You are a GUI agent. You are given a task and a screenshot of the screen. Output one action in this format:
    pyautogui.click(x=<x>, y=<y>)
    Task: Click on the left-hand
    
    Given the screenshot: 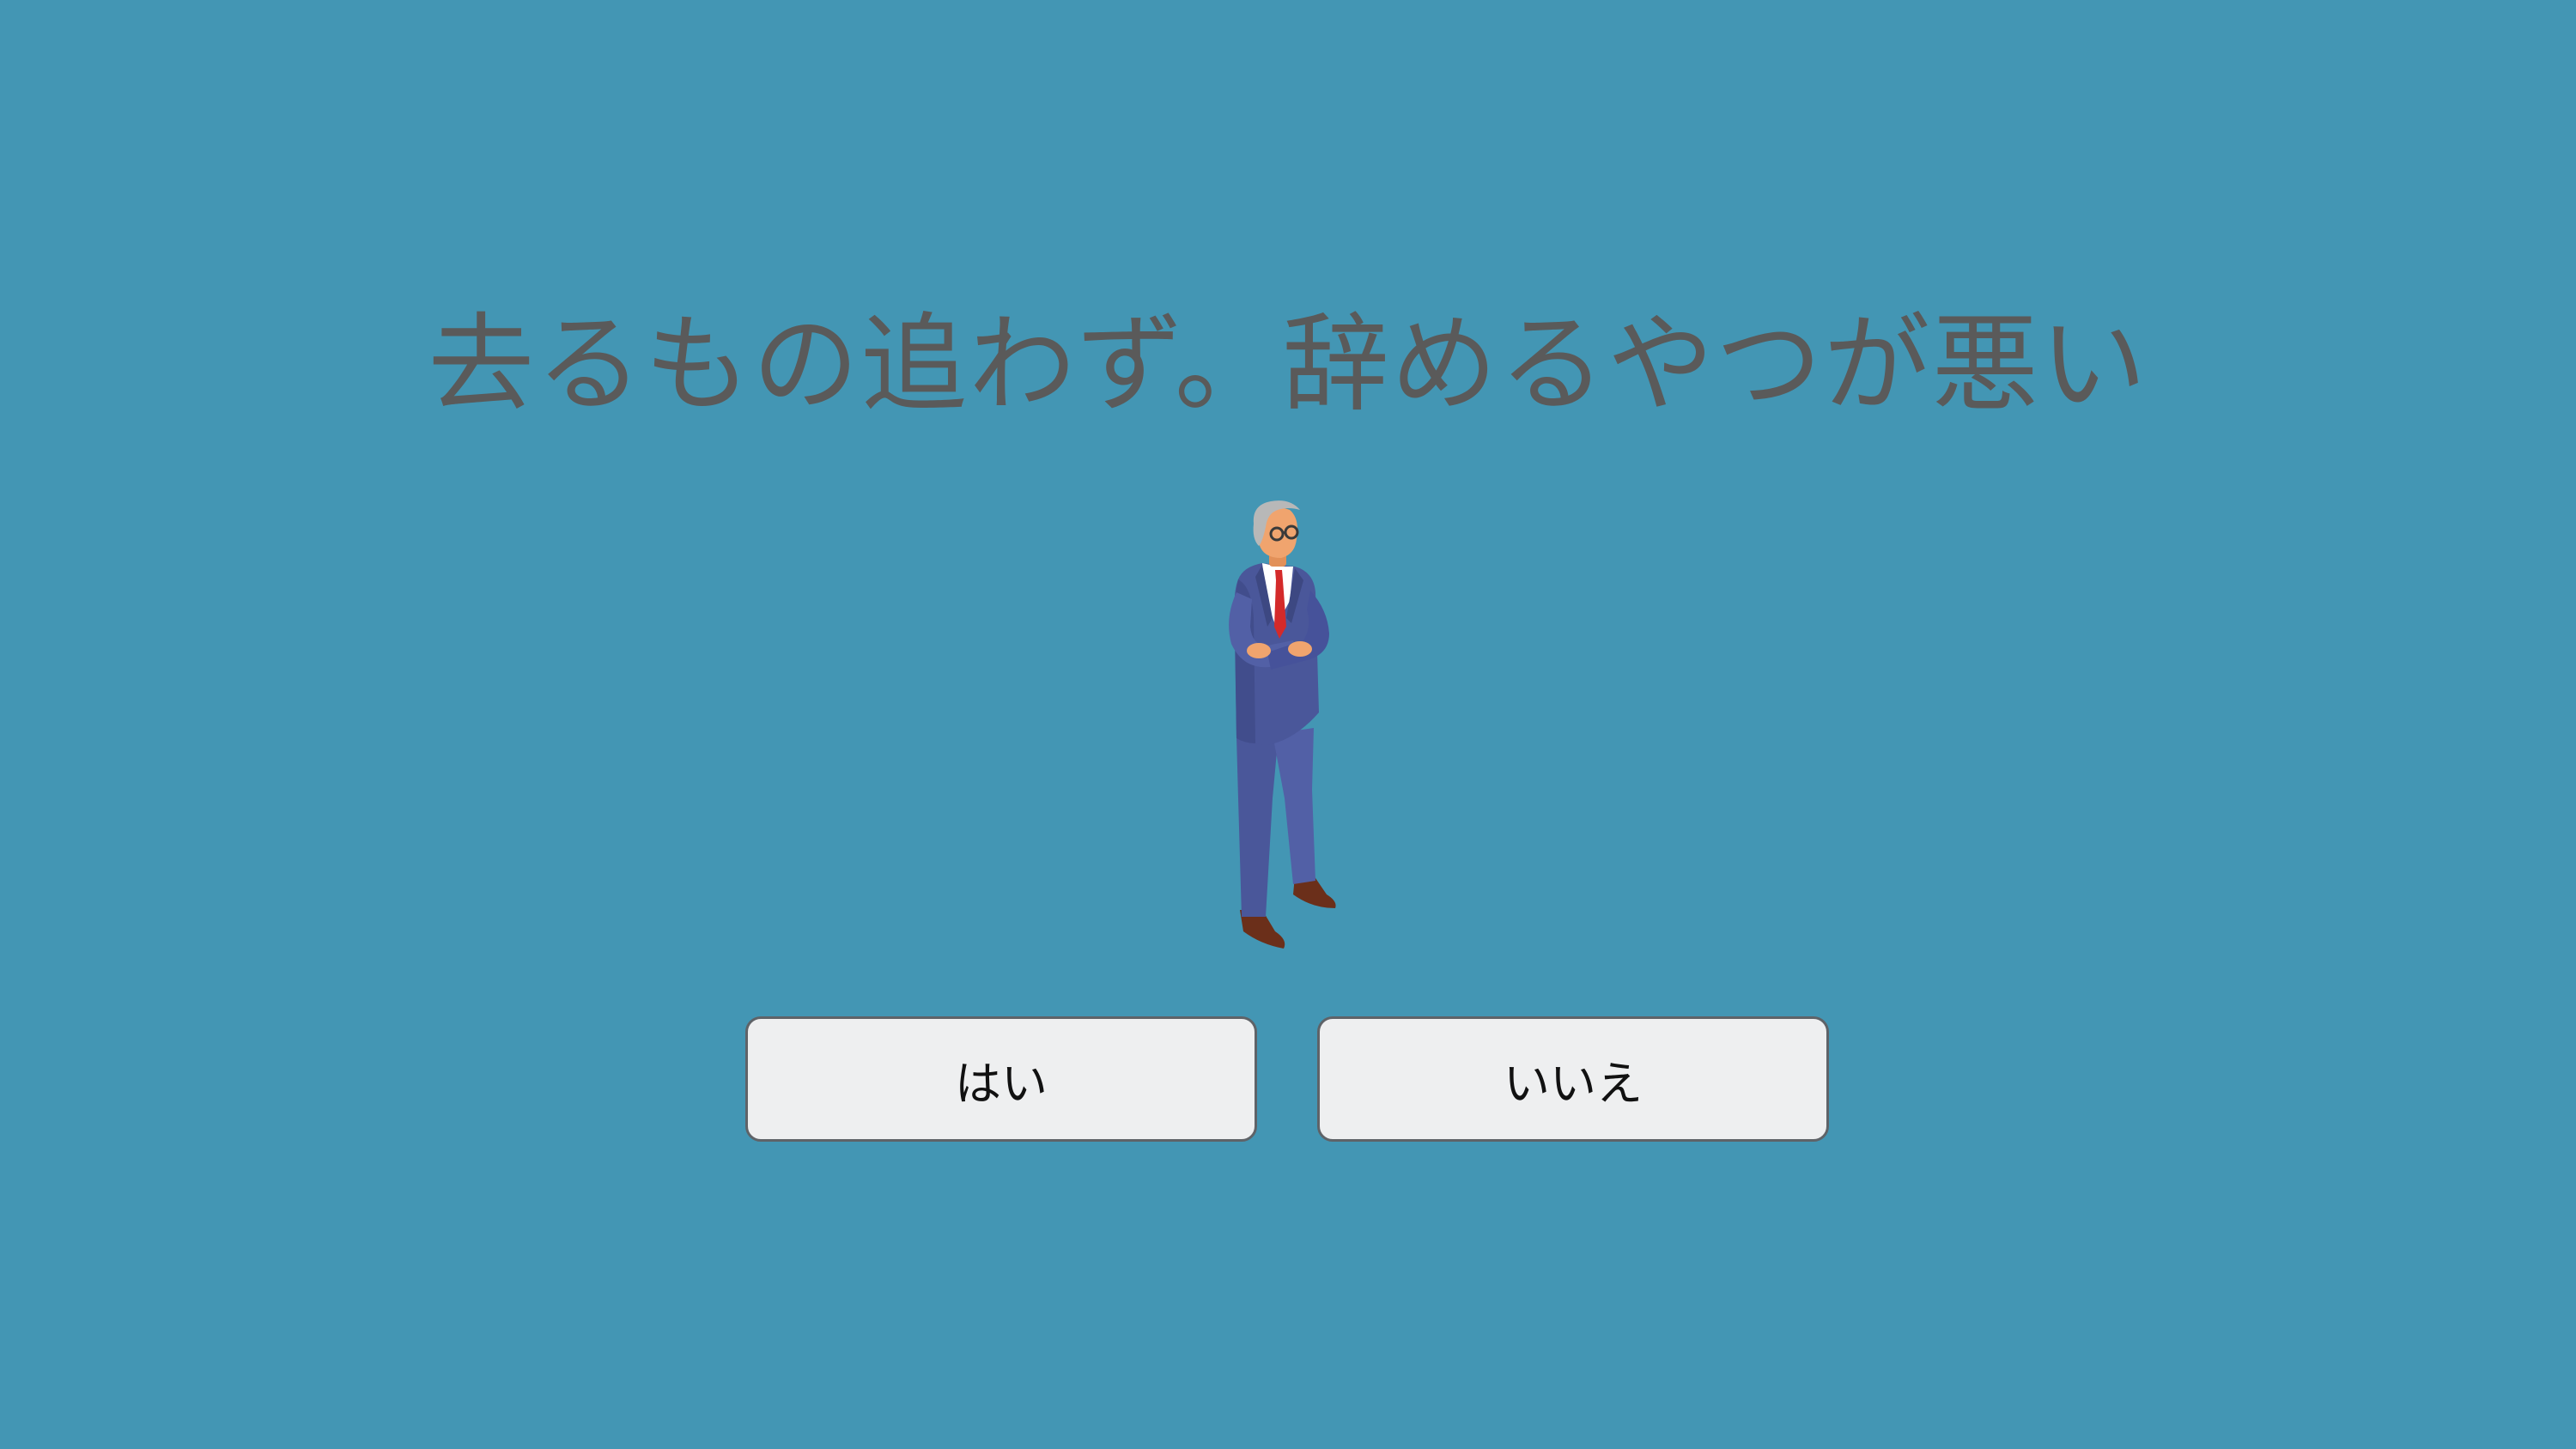 What is the action you would take?
    pyautogui.click(x=1300, y=649)
    